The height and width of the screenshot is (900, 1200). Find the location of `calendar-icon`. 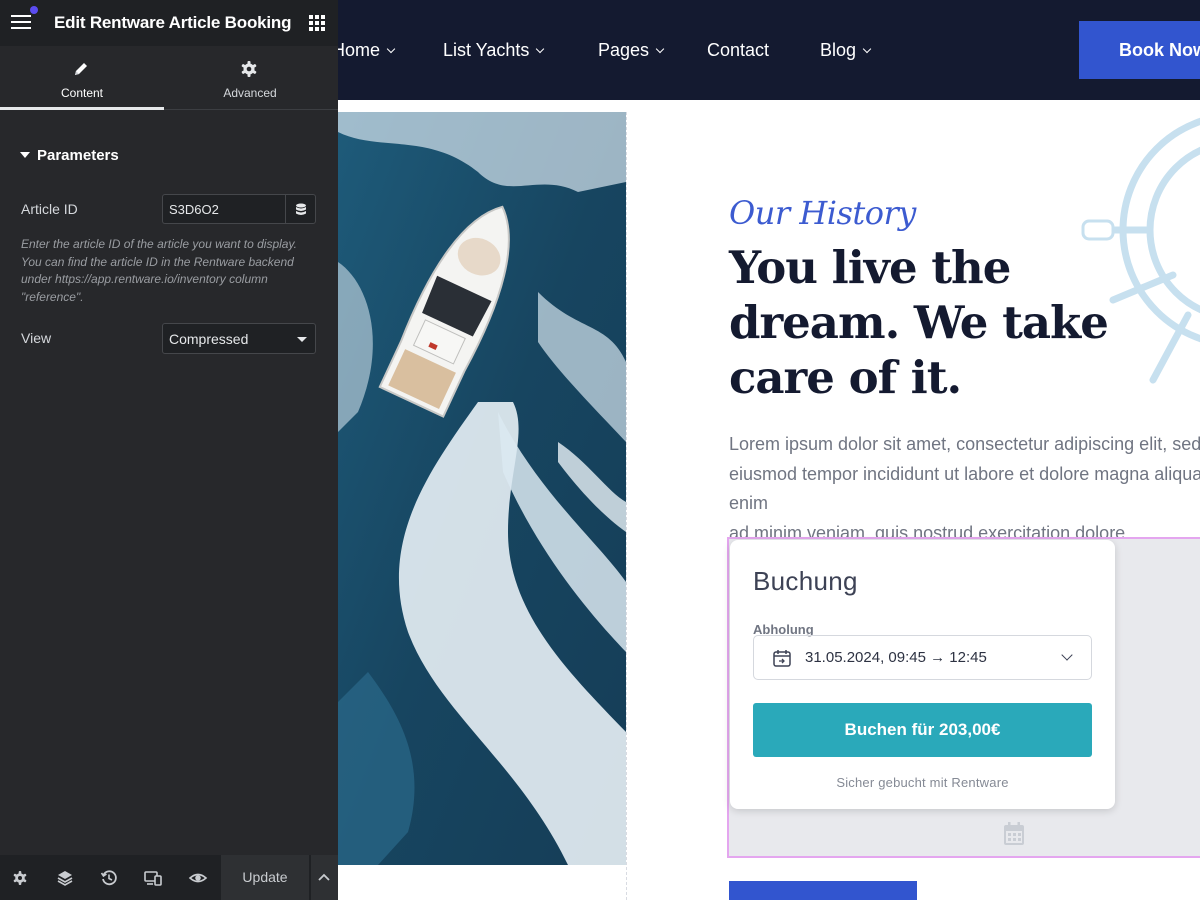

calendar-icon is located at coordinates (782, 658).